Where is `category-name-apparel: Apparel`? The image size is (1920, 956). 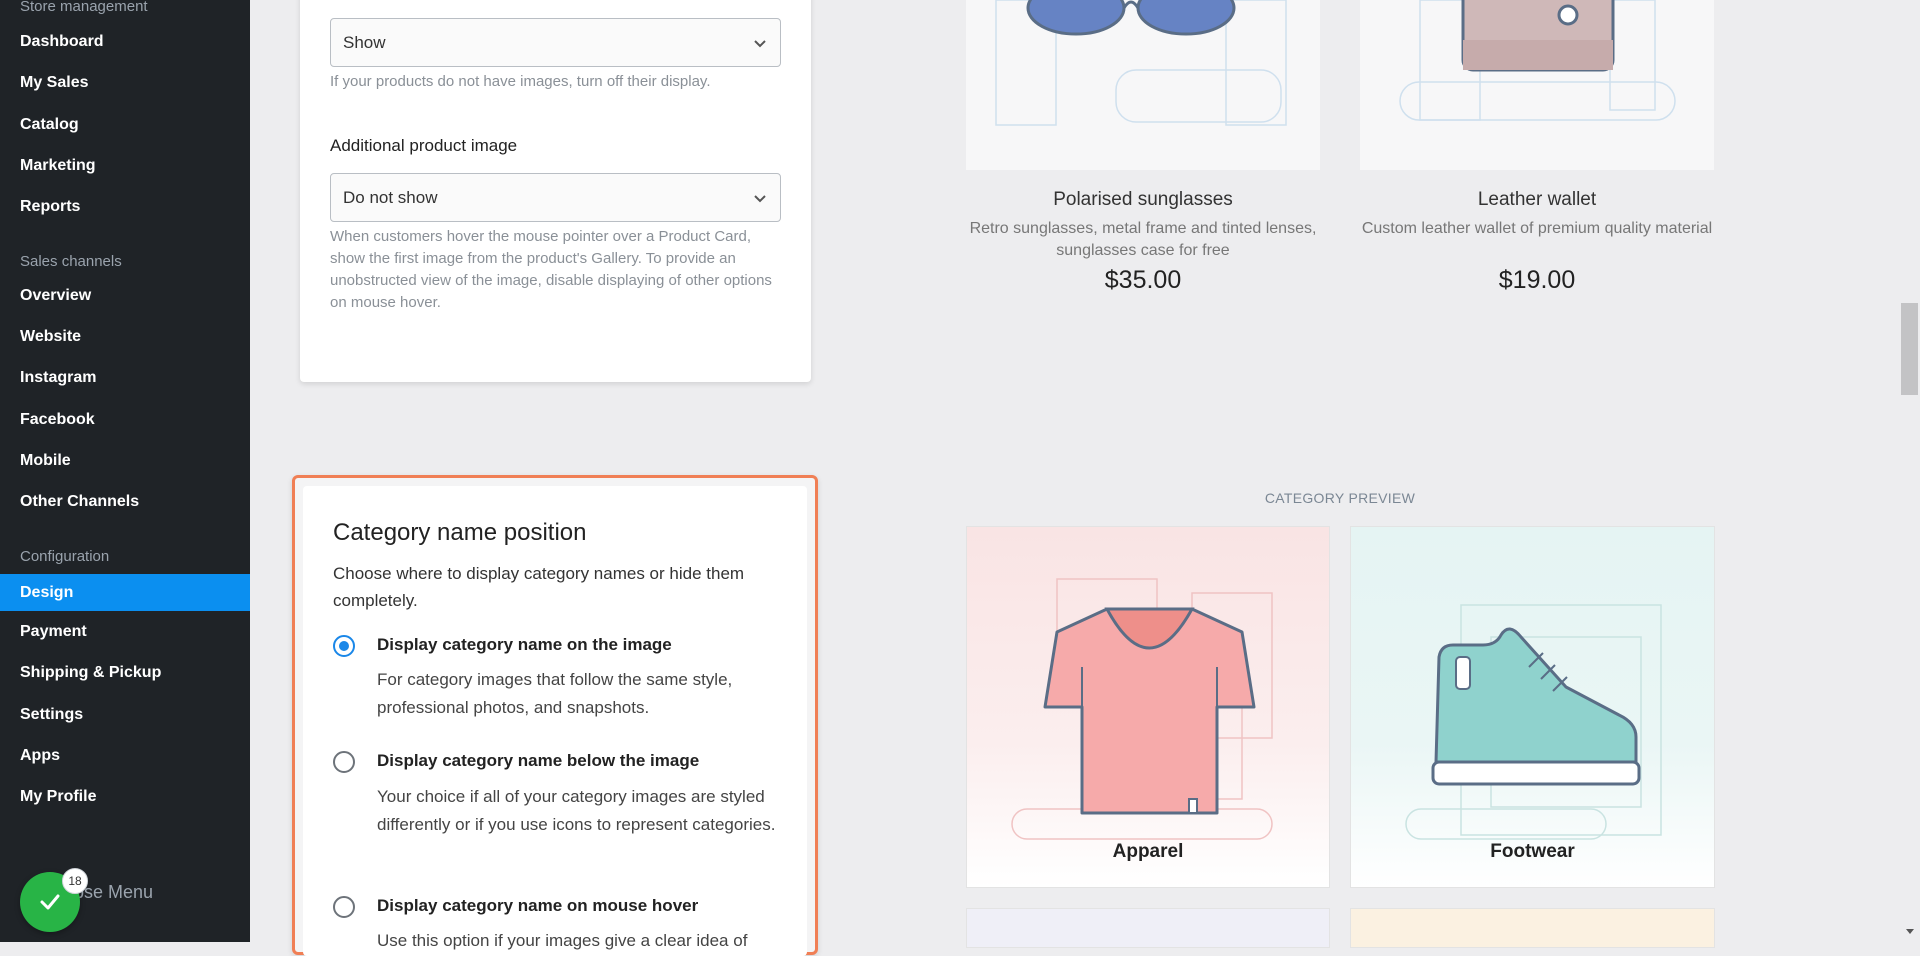 category-name-apparel: Apparel is located at coordinates (1148, 851).